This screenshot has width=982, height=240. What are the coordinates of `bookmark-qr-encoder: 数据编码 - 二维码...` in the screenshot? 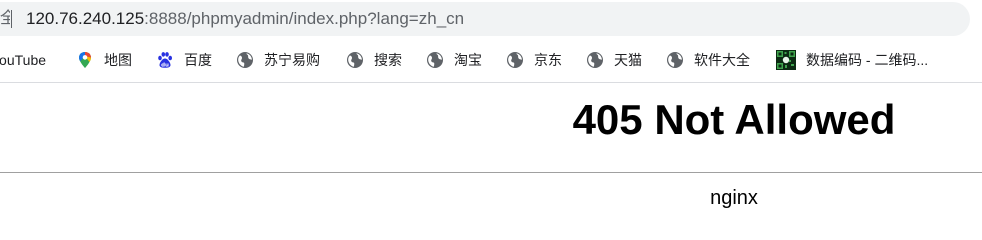 It's located at (852, 60).